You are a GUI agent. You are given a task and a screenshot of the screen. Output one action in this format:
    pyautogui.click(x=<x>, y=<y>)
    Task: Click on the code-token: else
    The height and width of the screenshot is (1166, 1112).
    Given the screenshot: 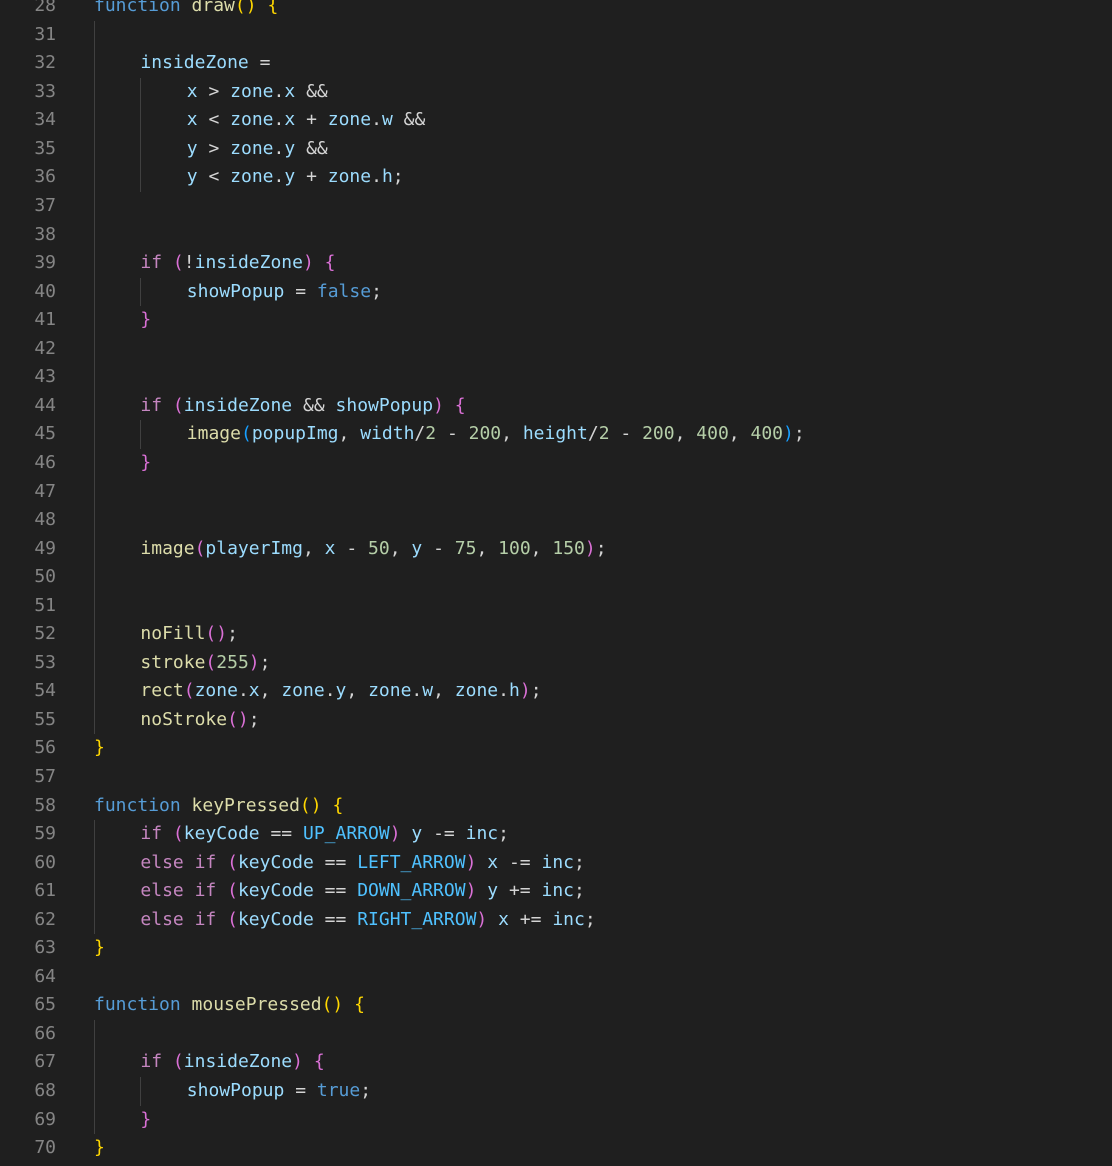 What is the action you would take?
    pyautogui.click(x=162, y=919)
    